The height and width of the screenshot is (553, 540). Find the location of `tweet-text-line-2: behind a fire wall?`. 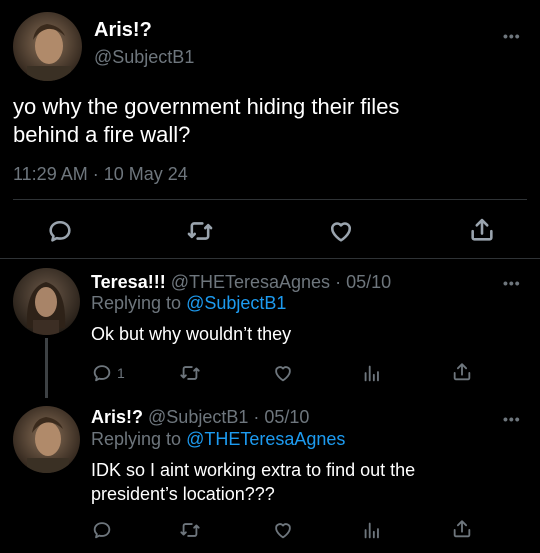

tweet-text-line-2: behind a fire wall? is located at coordinates (102, 134).